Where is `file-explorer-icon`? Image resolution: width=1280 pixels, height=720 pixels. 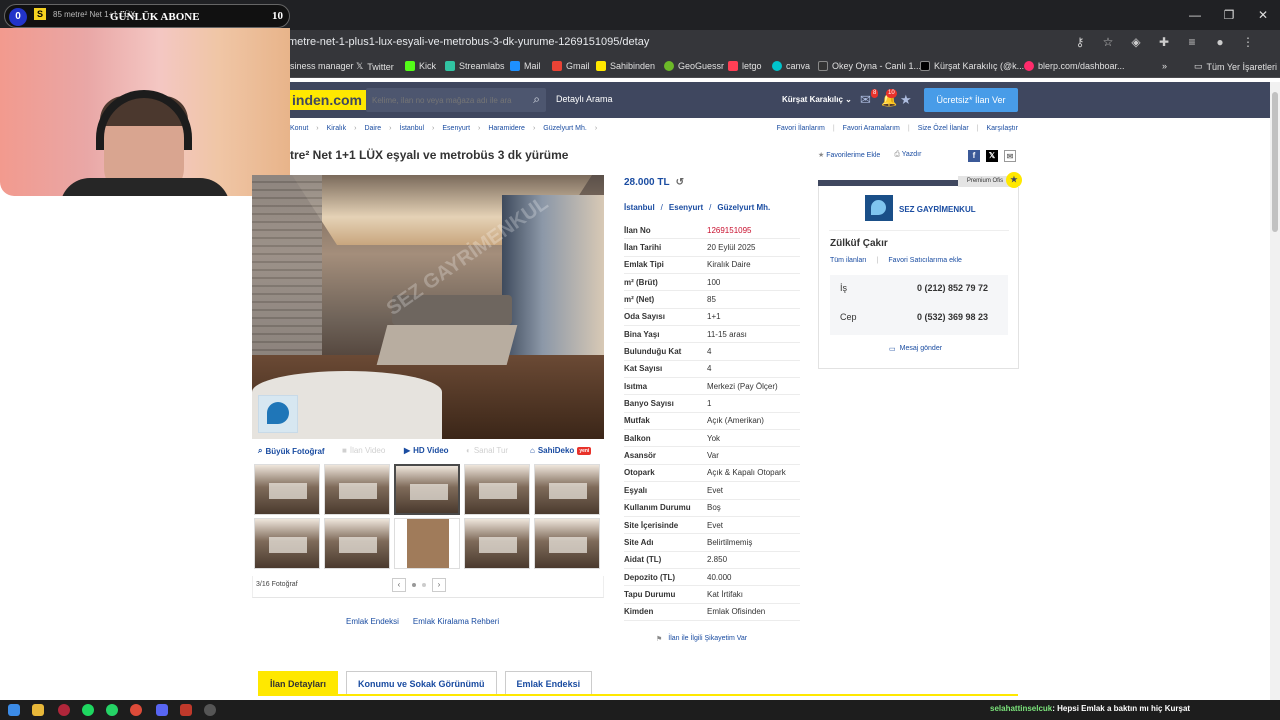
file-explorer-icon is located at coordinates (38, 710).